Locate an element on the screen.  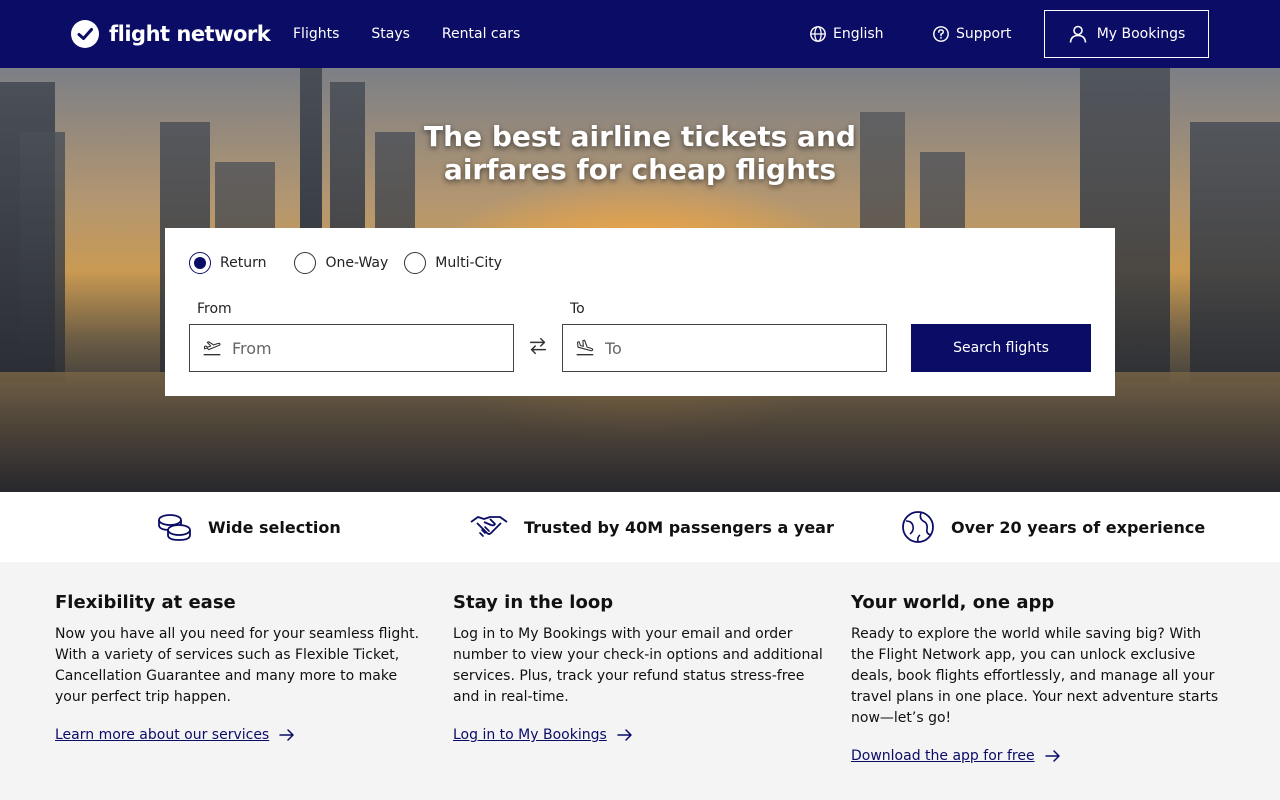
check-logo-icon is located at coordinates (85, 34).